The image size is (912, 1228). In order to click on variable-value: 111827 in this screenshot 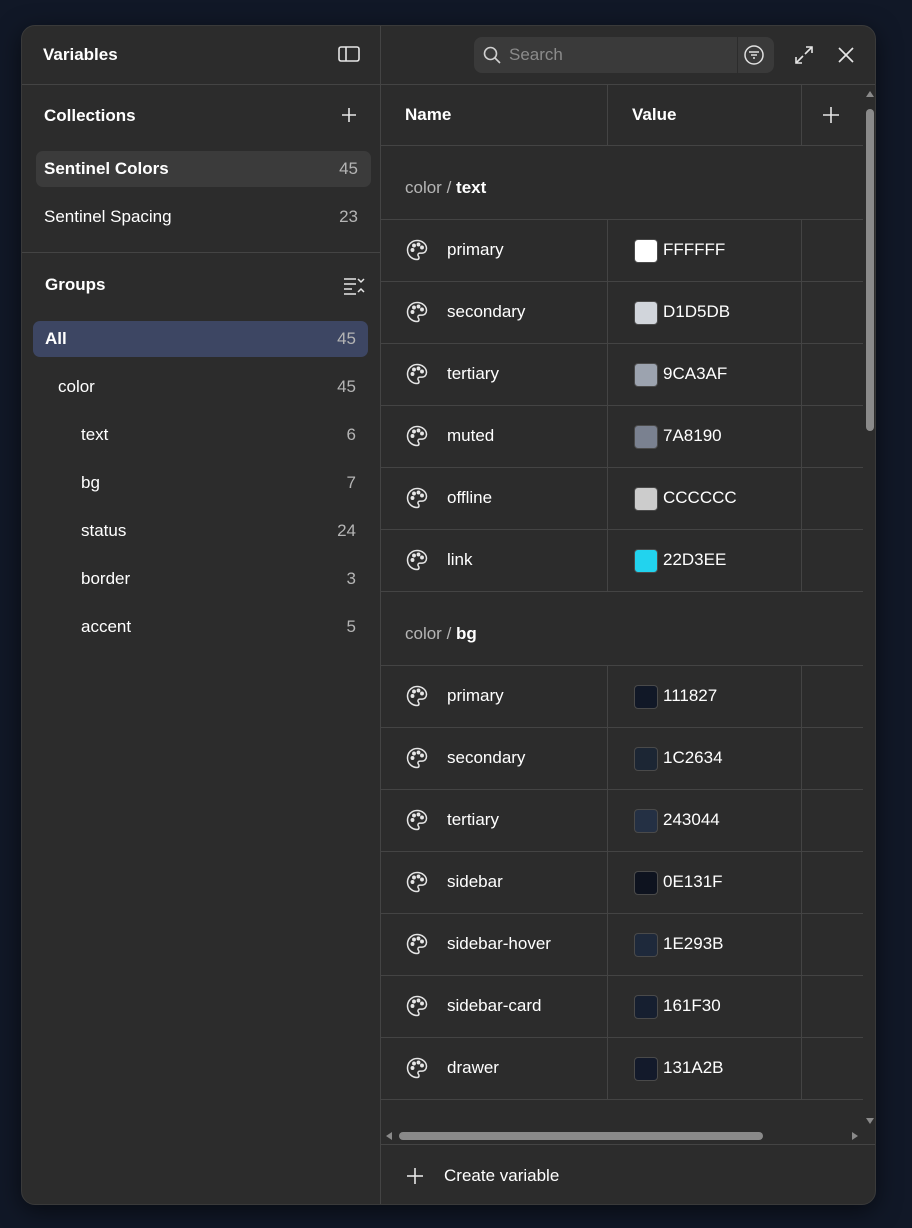, I will do `click(690, 696)`.